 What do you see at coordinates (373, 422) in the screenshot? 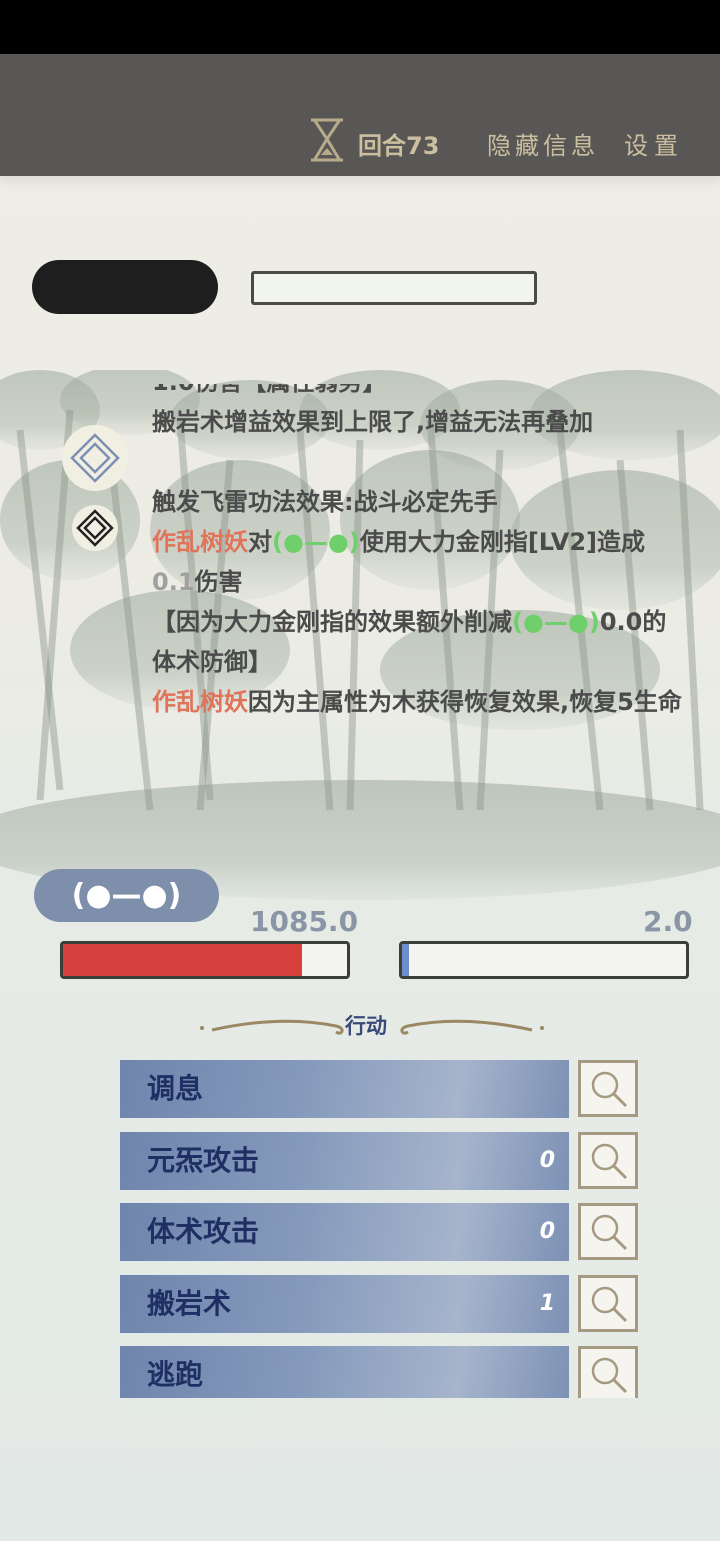
I see `log-text: 搬岩术增益效果到上限了,增益无法再叠加` at bounding box center [373, 422].